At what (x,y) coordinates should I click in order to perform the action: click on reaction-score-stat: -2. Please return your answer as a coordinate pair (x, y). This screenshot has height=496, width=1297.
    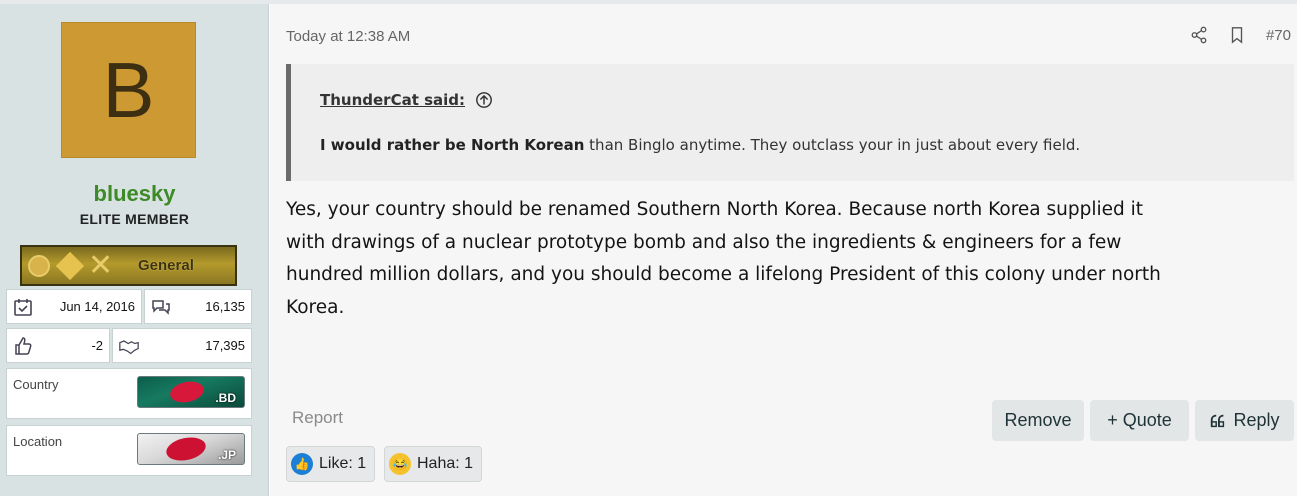
    Looking at the image, I should click on (58, 345).